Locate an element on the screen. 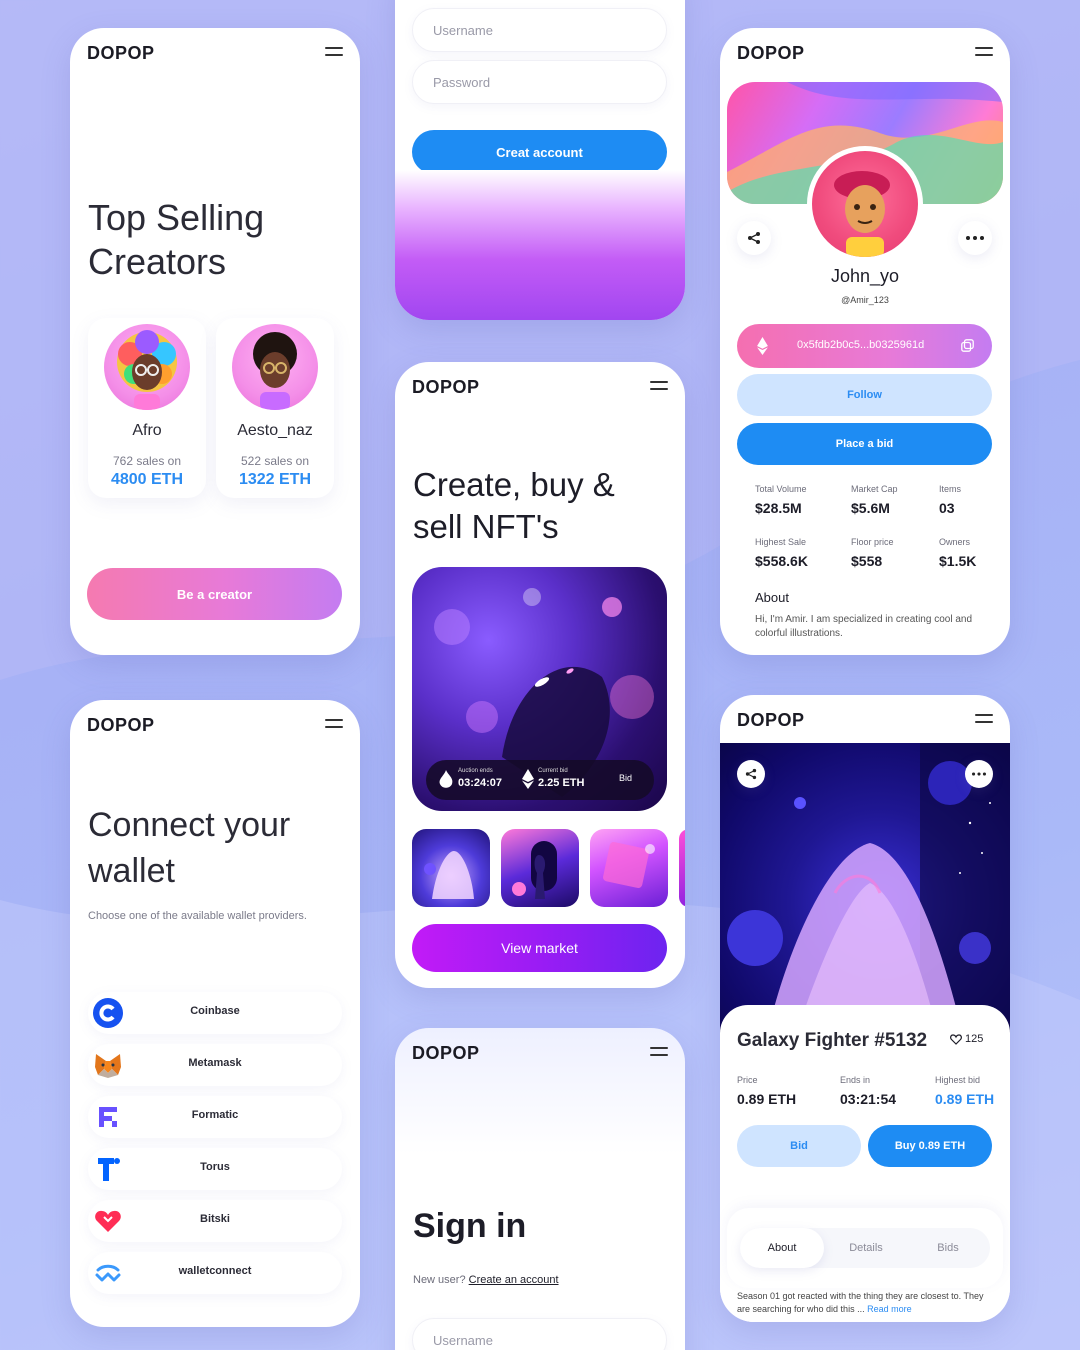 The width and height of the screenshot is (1080, 1350). bid-label: Current bid is located at coordinates (553, 771).